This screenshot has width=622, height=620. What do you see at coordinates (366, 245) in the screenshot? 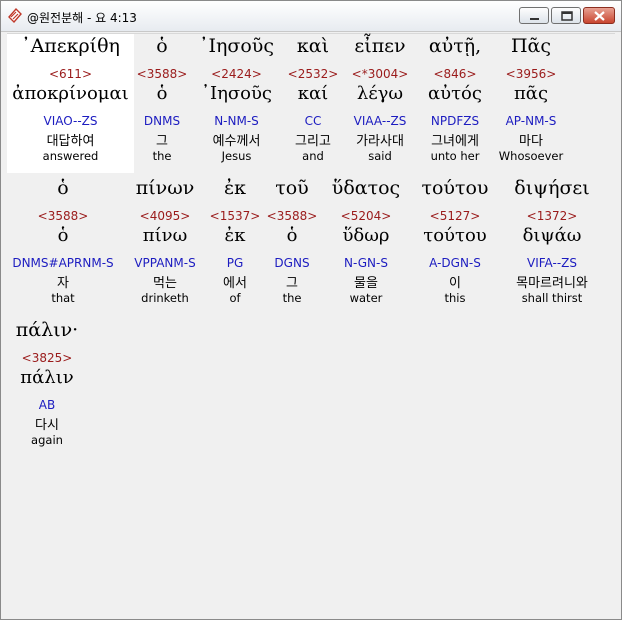
I see `word-block: ὕδατος <5204> ὕδωρ N-GN-S 물을 water` at bounding box center [366, 245].